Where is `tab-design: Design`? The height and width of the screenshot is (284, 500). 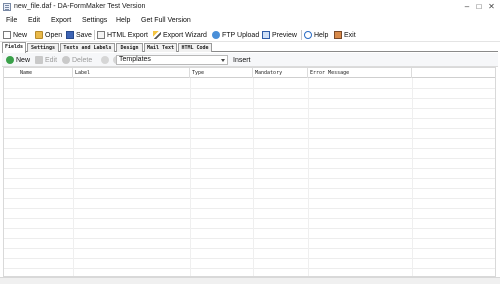
tab-design: Design is located at coordinates (129, 47).